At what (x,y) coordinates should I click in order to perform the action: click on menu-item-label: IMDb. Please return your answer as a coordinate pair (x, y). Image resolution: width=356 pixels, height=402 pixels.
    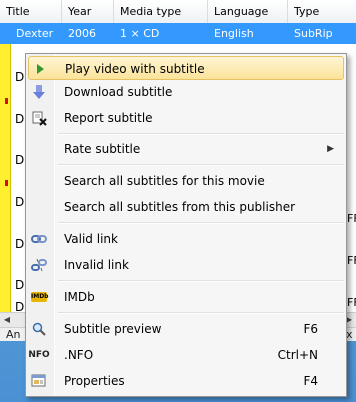
    Looking at the image, I should click on (79, 297).